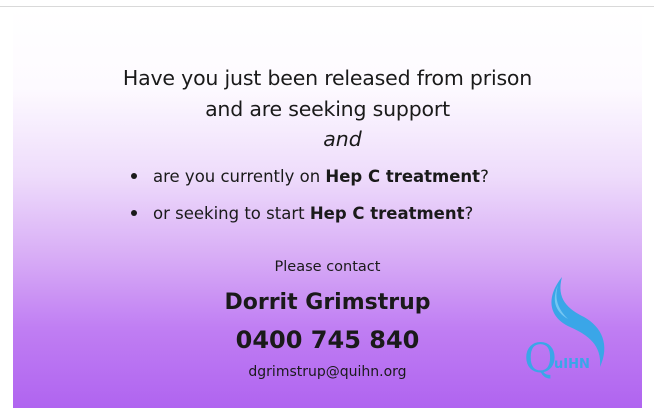 This screenshot has width=654, height=416. What do you see at coordinates (578, 322) in the screenshot?
I see `logo-swoosh` at bounding box center [578, 322].